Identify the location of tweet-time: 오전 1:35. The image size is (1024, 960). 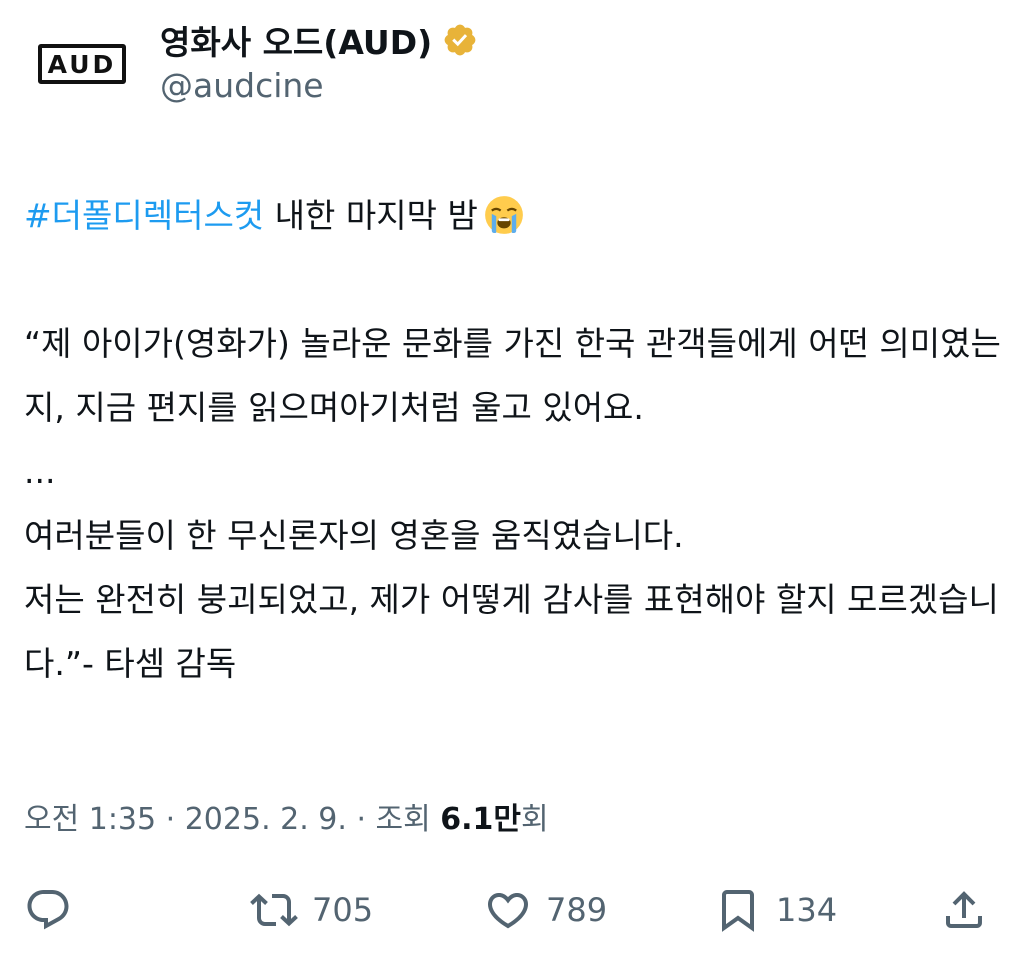
(90, 819).